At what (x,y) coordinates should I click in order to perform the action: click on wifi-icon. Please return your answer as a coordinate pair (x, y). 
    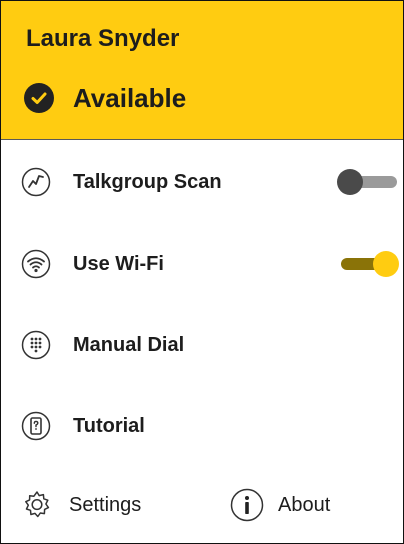
    Looking at the image, I should click on (36, 264).